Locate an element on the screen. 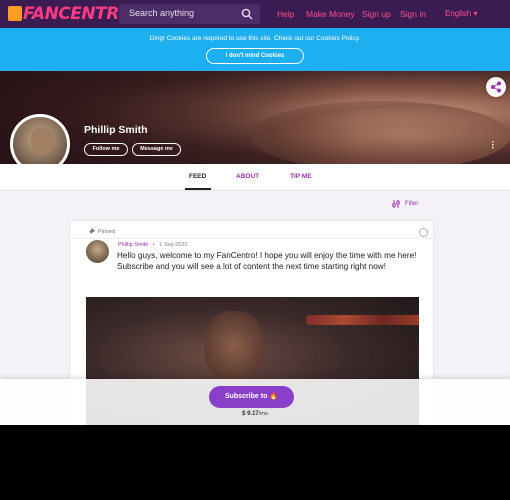 This screenshot has height=500, width=510. search-placeholder: Search anything is located at coordinates (162, 13).